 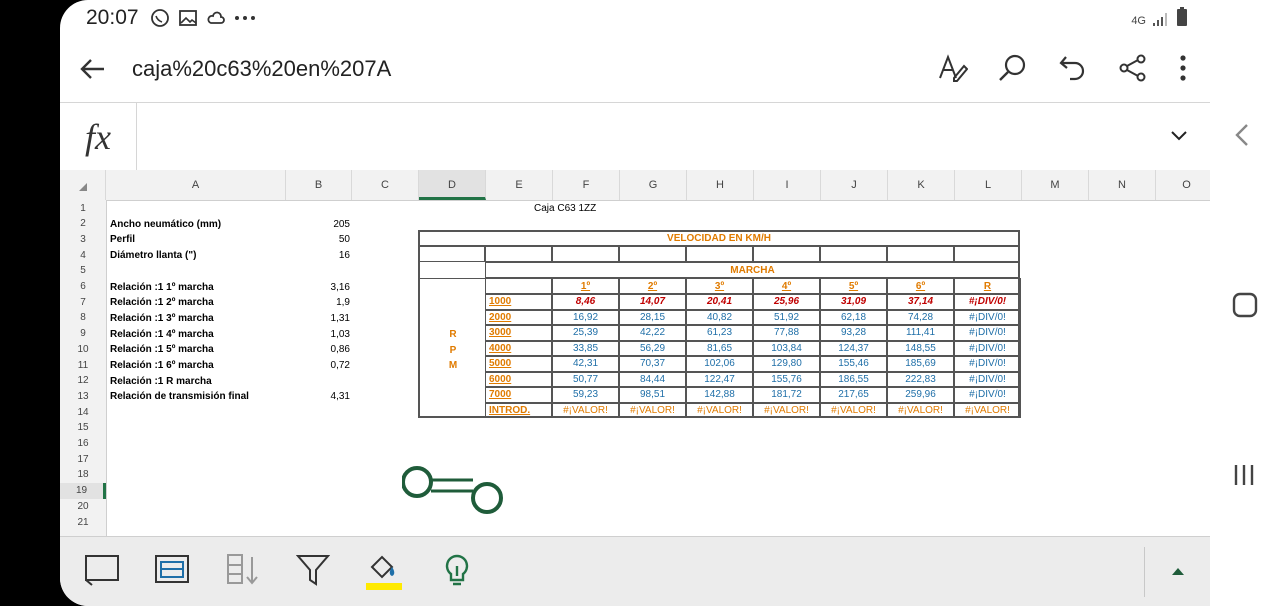 I want to click on home-button-icon, so click(x=1245, y=305).